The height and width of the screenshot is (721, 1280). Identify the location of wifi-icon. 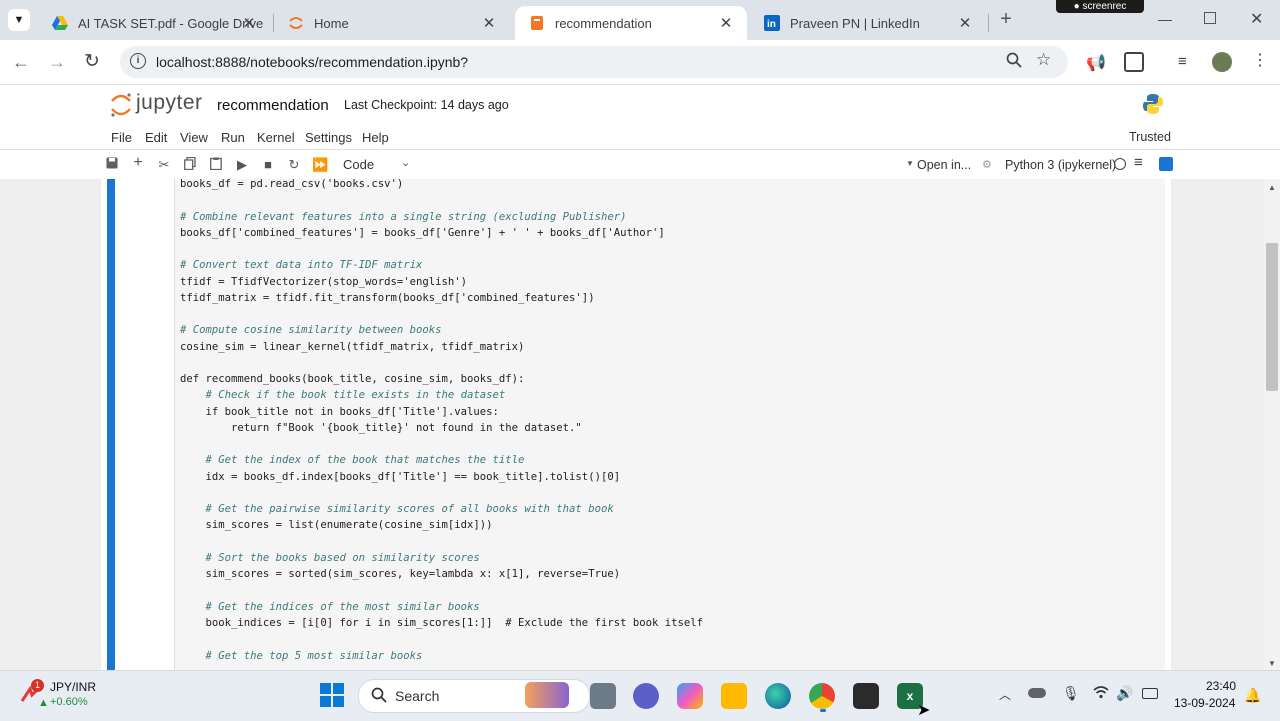
(1101, 693).